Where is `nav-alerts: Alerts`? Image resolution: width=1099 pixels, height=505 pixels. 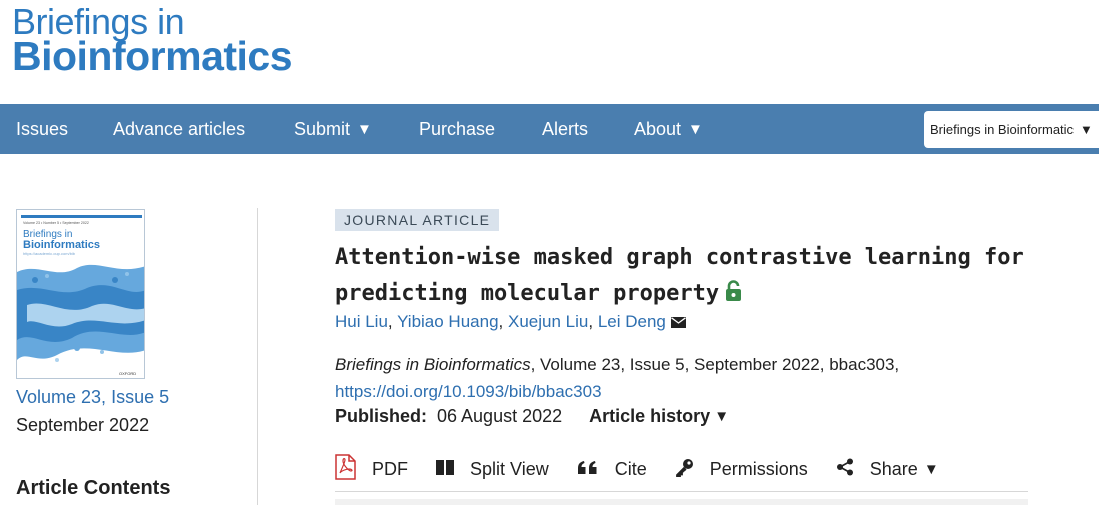 nav-alerts: Alerts is located at coordinates (565, 129).